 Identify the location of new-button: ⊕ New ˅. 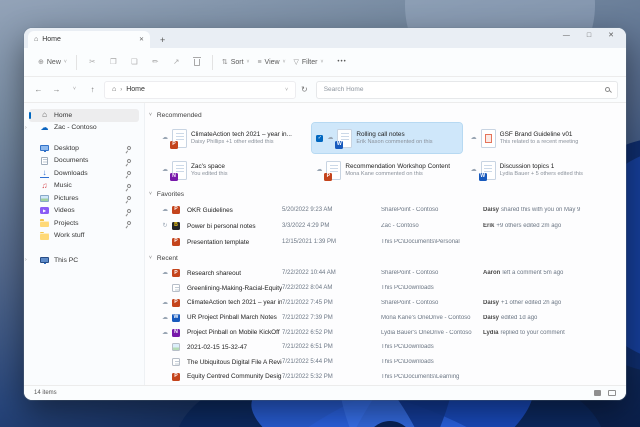
(52, 62).